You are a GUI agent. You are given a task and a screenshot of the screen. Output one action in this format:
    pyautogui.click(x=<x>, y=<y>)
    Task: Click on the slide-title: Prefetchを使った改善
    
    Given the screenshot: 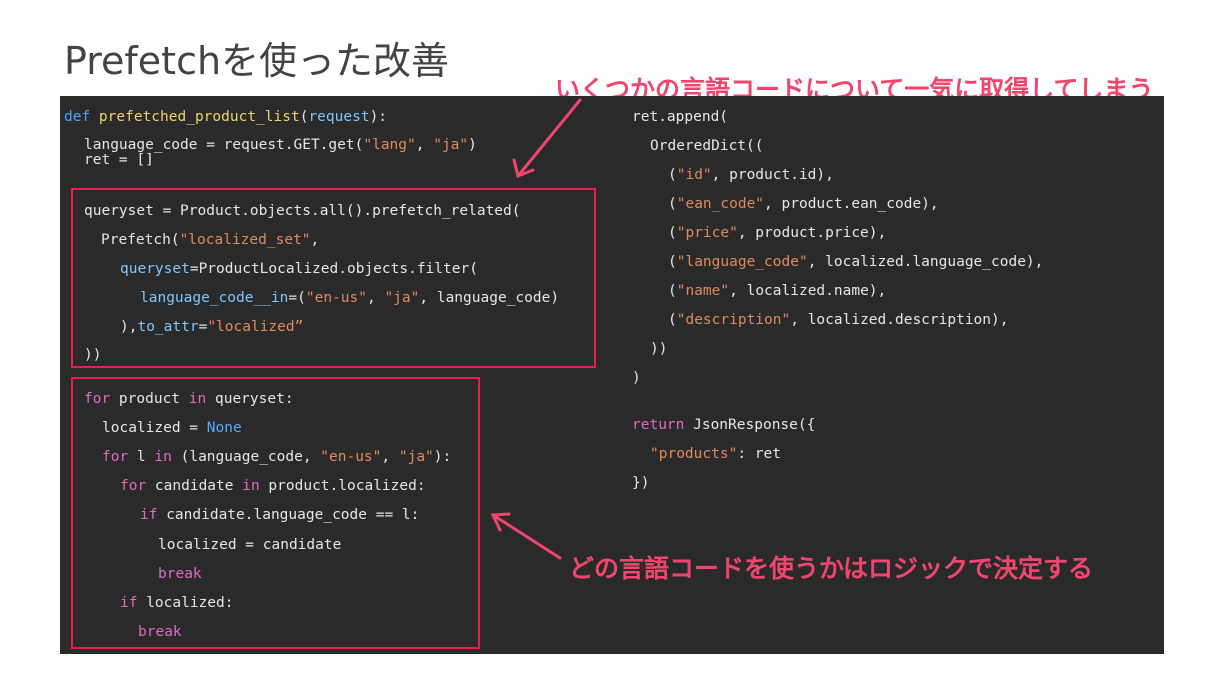 What is the action you would take?
    pyautogui.click(x=257, y=61)
    